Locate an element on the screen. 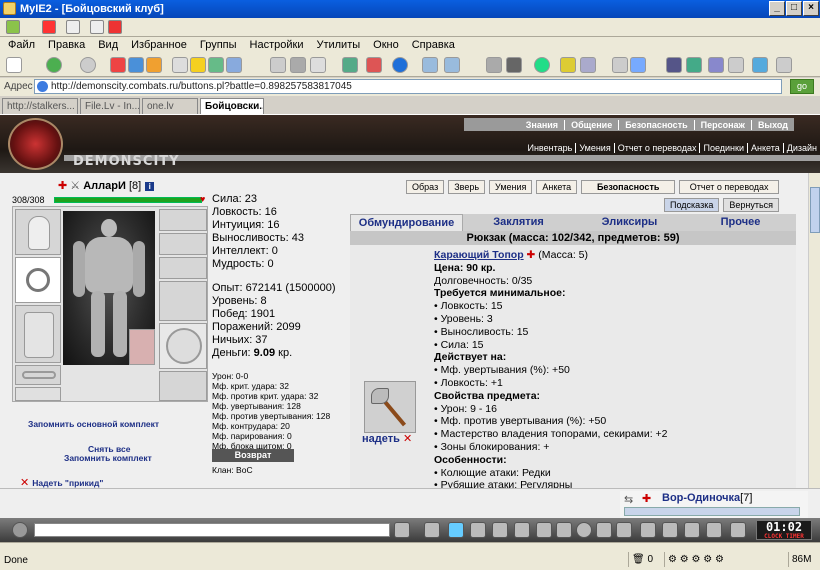 Image resolution: width=820 pixels, height=570 pixels. quests-icon is located at coordinates (714, 530).